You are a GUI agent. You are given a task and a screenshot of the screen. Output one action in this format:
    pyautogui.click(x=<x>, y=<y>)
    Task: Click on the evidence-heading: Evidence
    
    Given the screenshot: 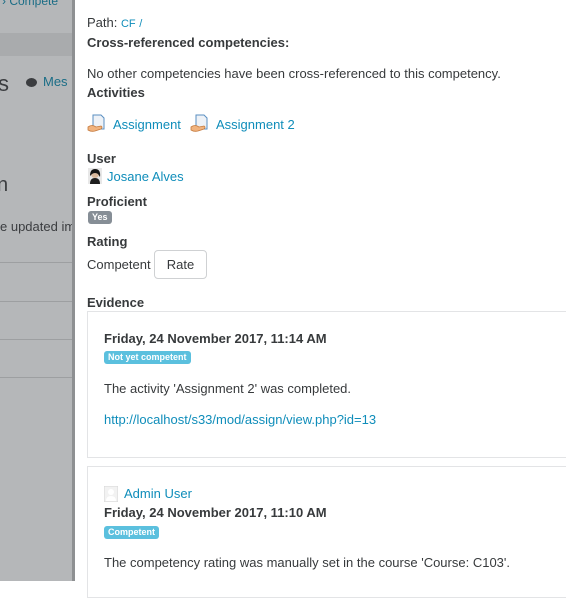 What is the action you would take?
    pyautogui.click(x=116, y=302)
    